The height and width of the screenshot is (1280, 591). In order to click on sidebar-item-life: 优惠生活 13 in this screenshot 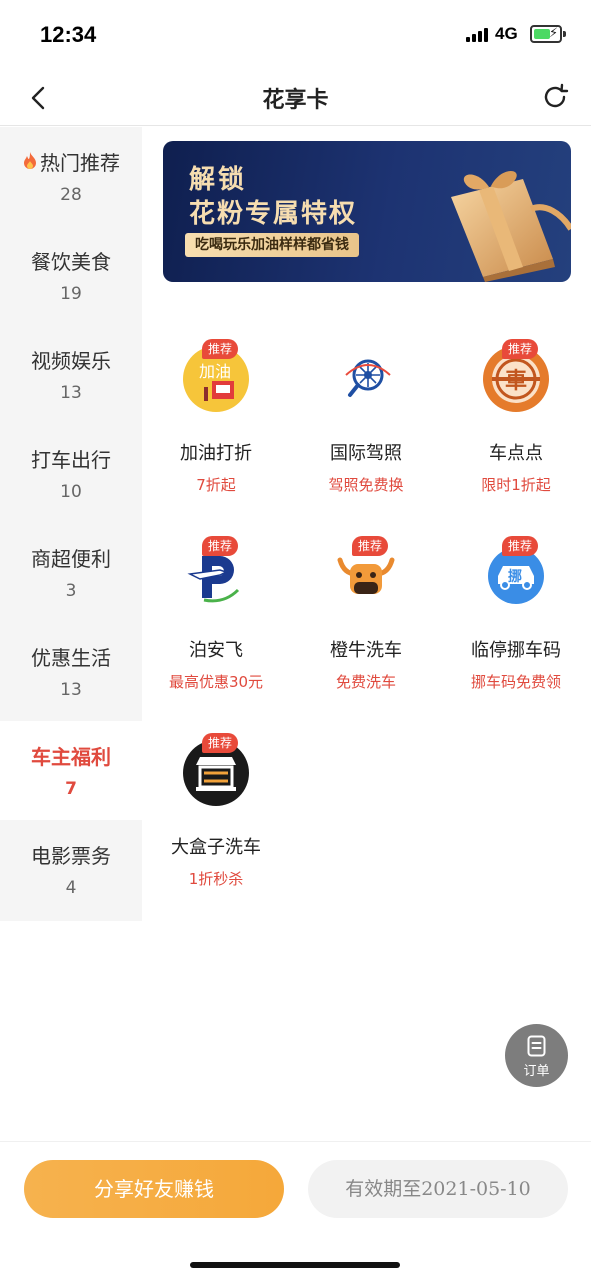, I will do `click(71, 671)`.